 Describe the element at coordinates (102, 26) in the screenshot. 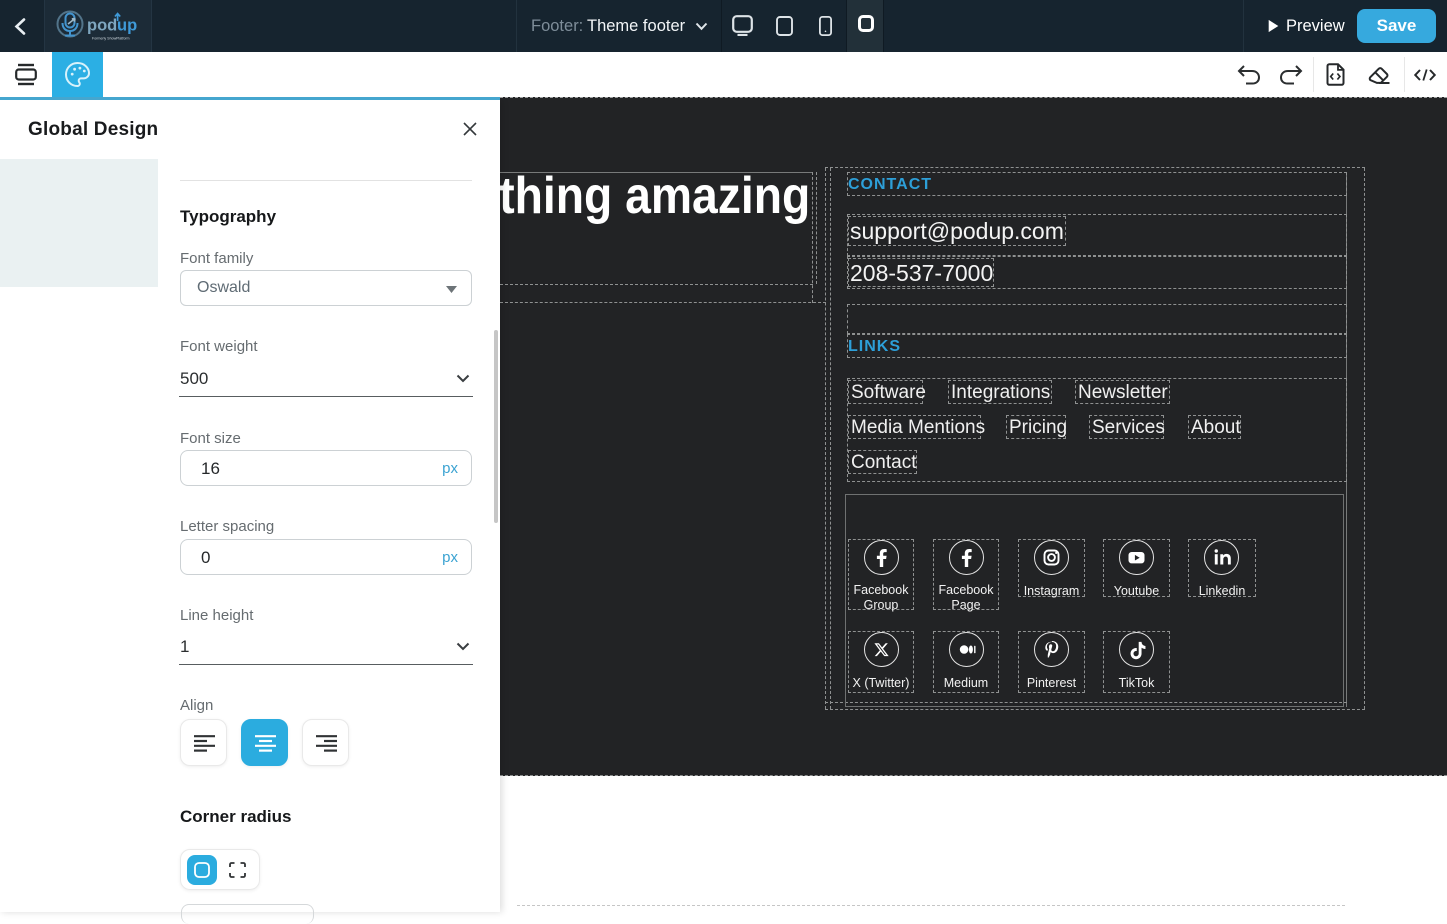

I see `svg-text: pod` at that location.